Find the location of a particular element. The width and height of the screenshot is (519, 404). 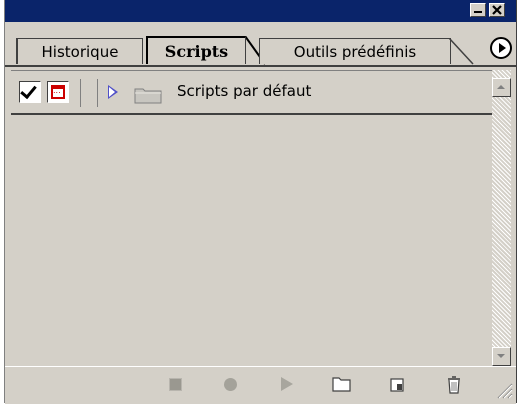

folder-icon is located at coordinates (148, 96).